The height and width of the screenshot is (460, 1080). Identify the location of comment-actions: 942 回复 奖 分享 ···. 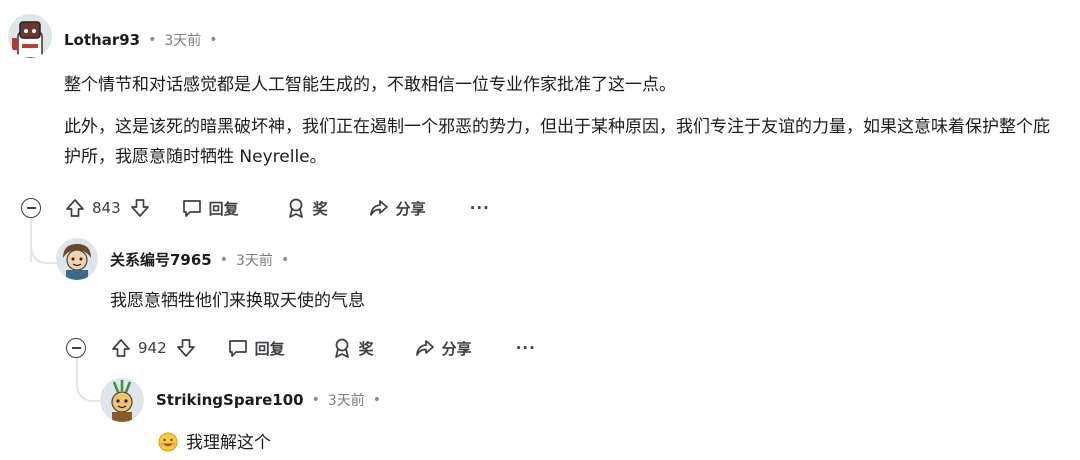
(323, 348).